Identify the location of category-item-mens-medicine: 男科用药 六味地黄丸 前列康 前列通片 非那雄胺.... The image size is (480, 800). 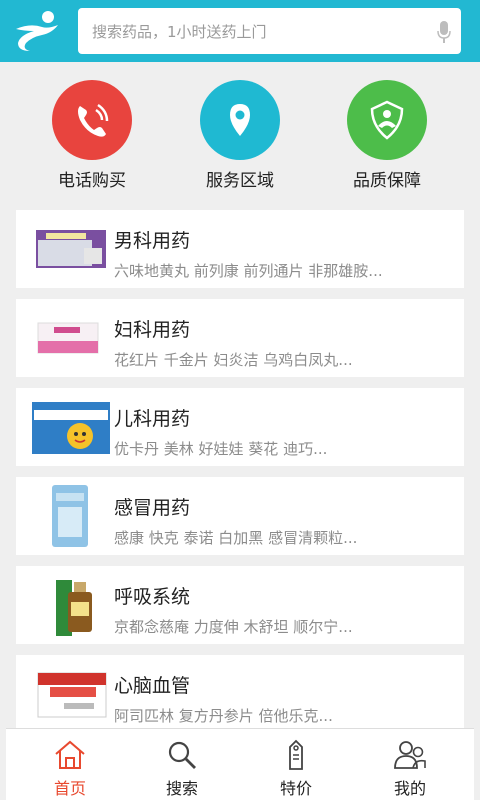
(240, 249).